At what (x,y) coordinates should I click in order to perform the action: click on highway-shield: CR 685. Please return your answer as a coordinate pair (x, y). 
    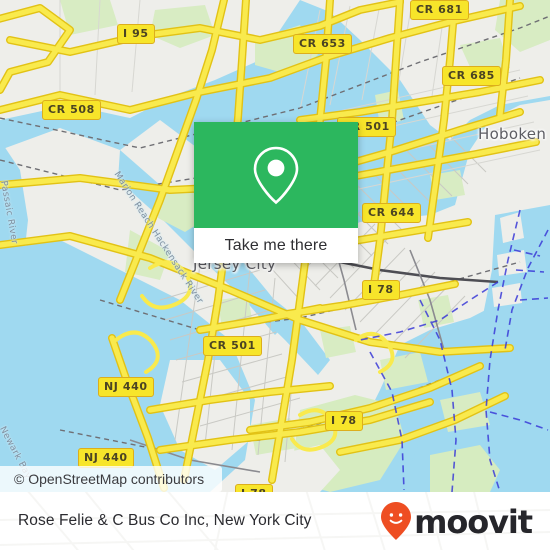
    Looking at the image, I should click on (471, 76).